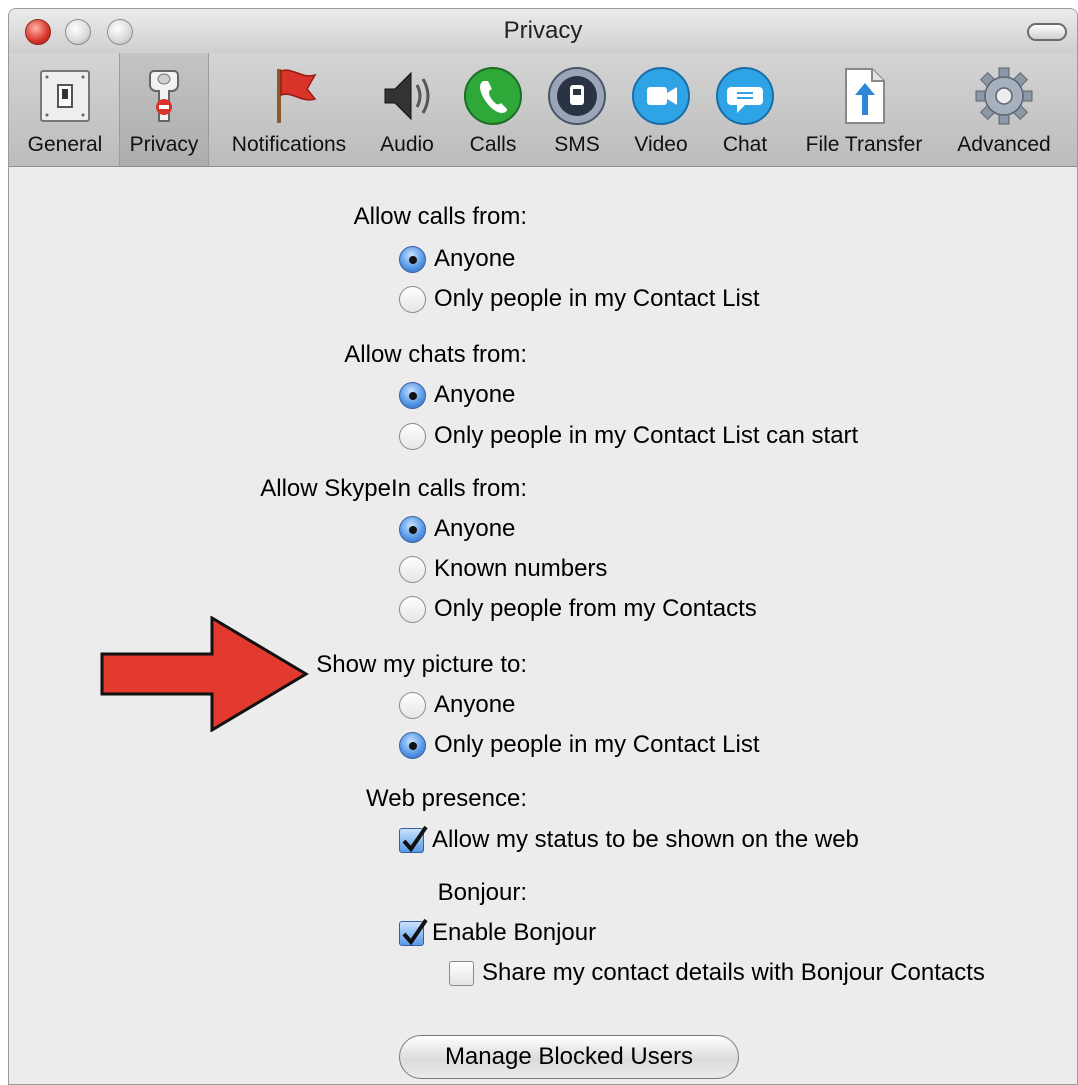 The height and width of the screenshot is (1085, 1078). I want to click on tab-general: General, so click(65, 109).